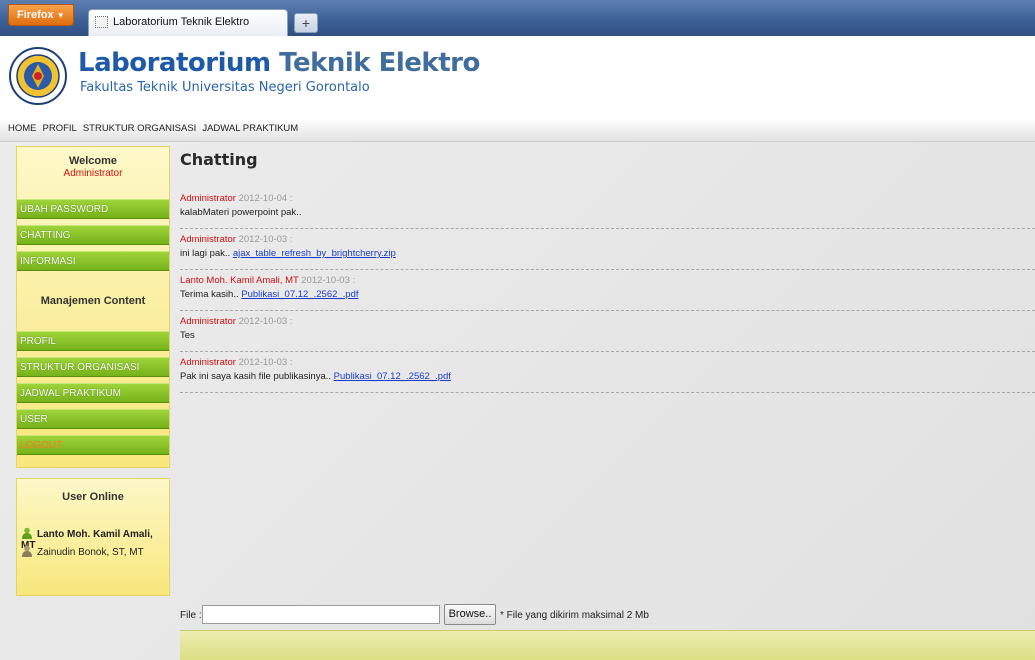 The image size is (1035, 660). What do you see at coordinates (239, 280) in the screenshot?
I see `message-author: Lanto Moh. Kamil Amali, MT` at bounding box center [239, 280].